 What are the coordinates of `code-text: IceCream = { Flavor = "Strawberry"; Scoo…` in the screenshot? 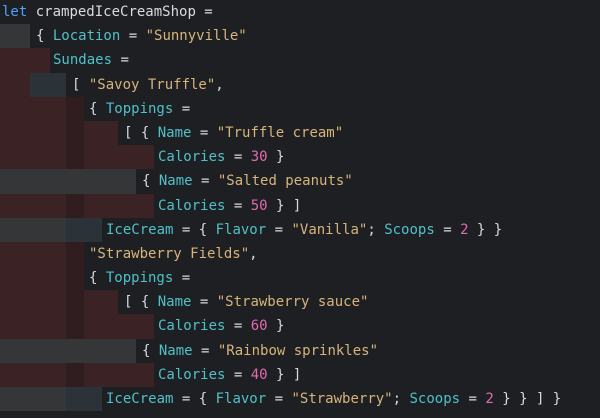 It's located at (333, 399).